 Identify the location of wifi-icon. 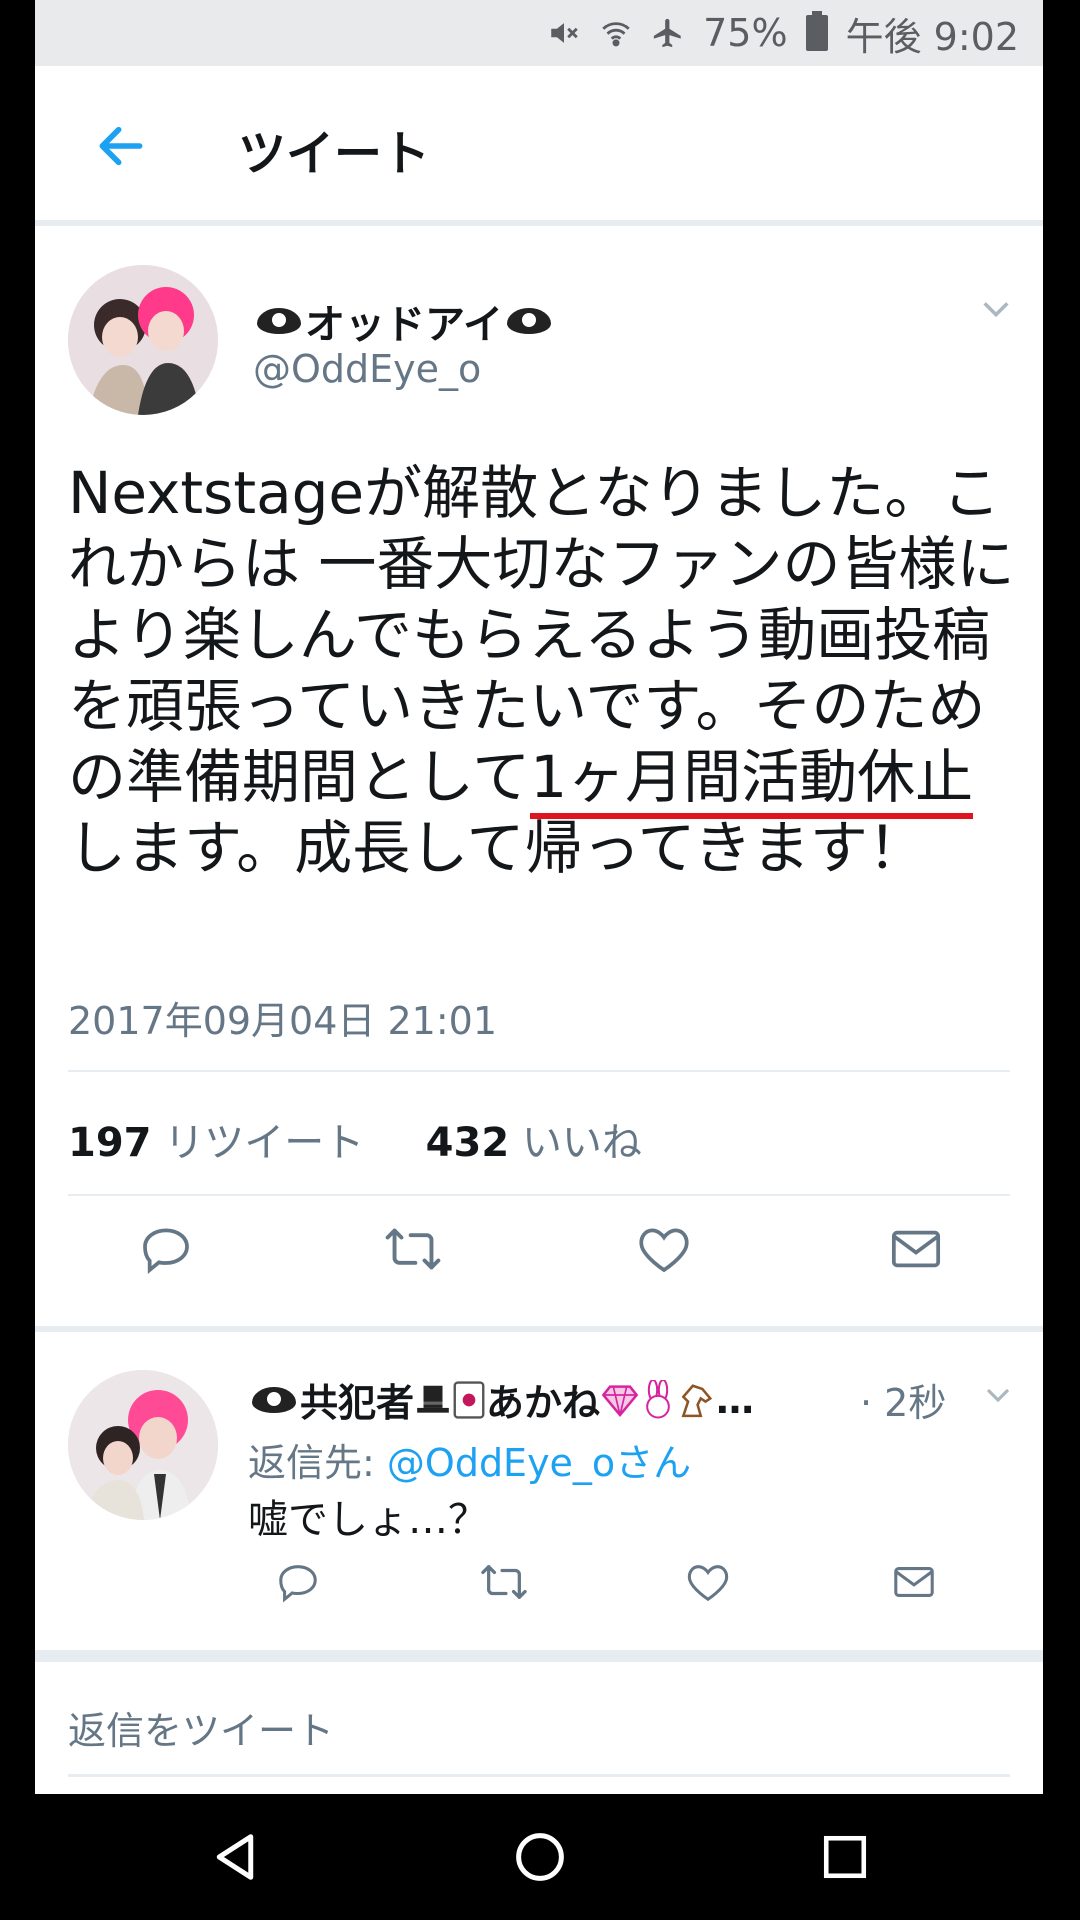
(616, 33).